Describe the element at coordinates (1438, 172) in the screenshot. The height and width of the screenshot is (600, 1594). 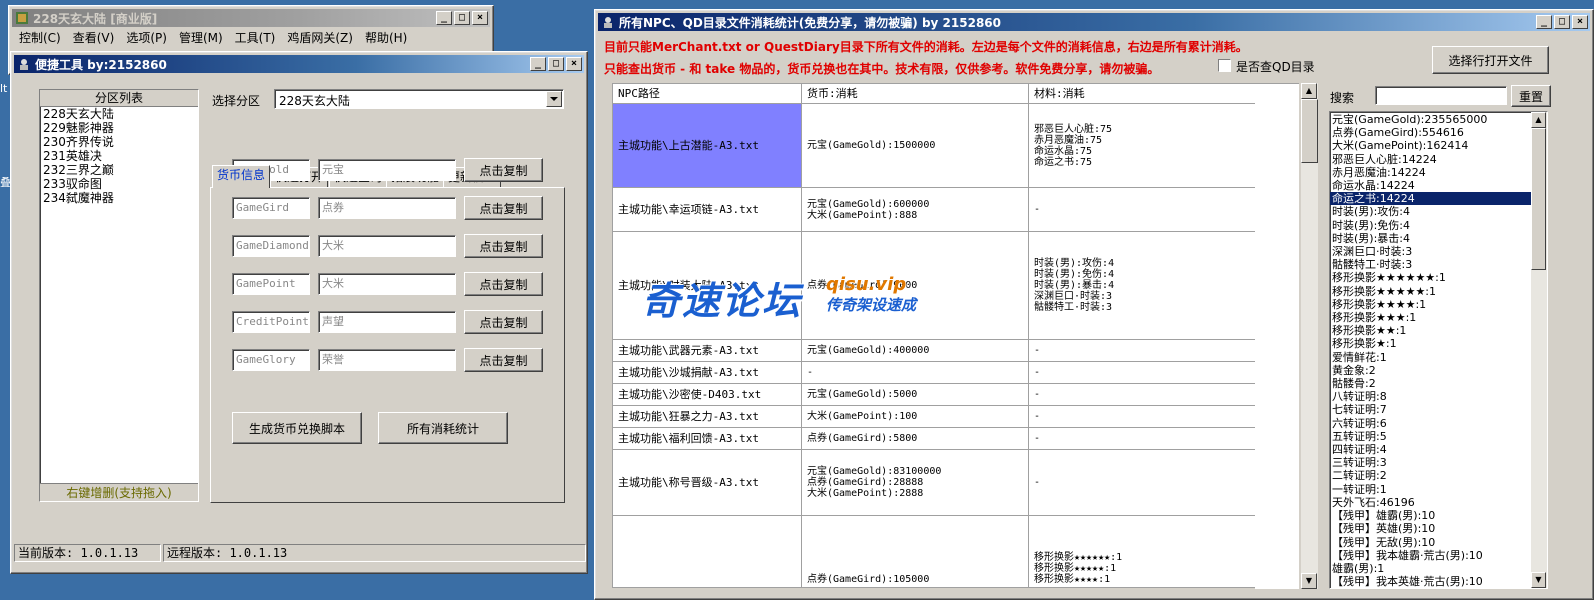
I see `total-list-item: 赤月恶魔油:14224` at that location.